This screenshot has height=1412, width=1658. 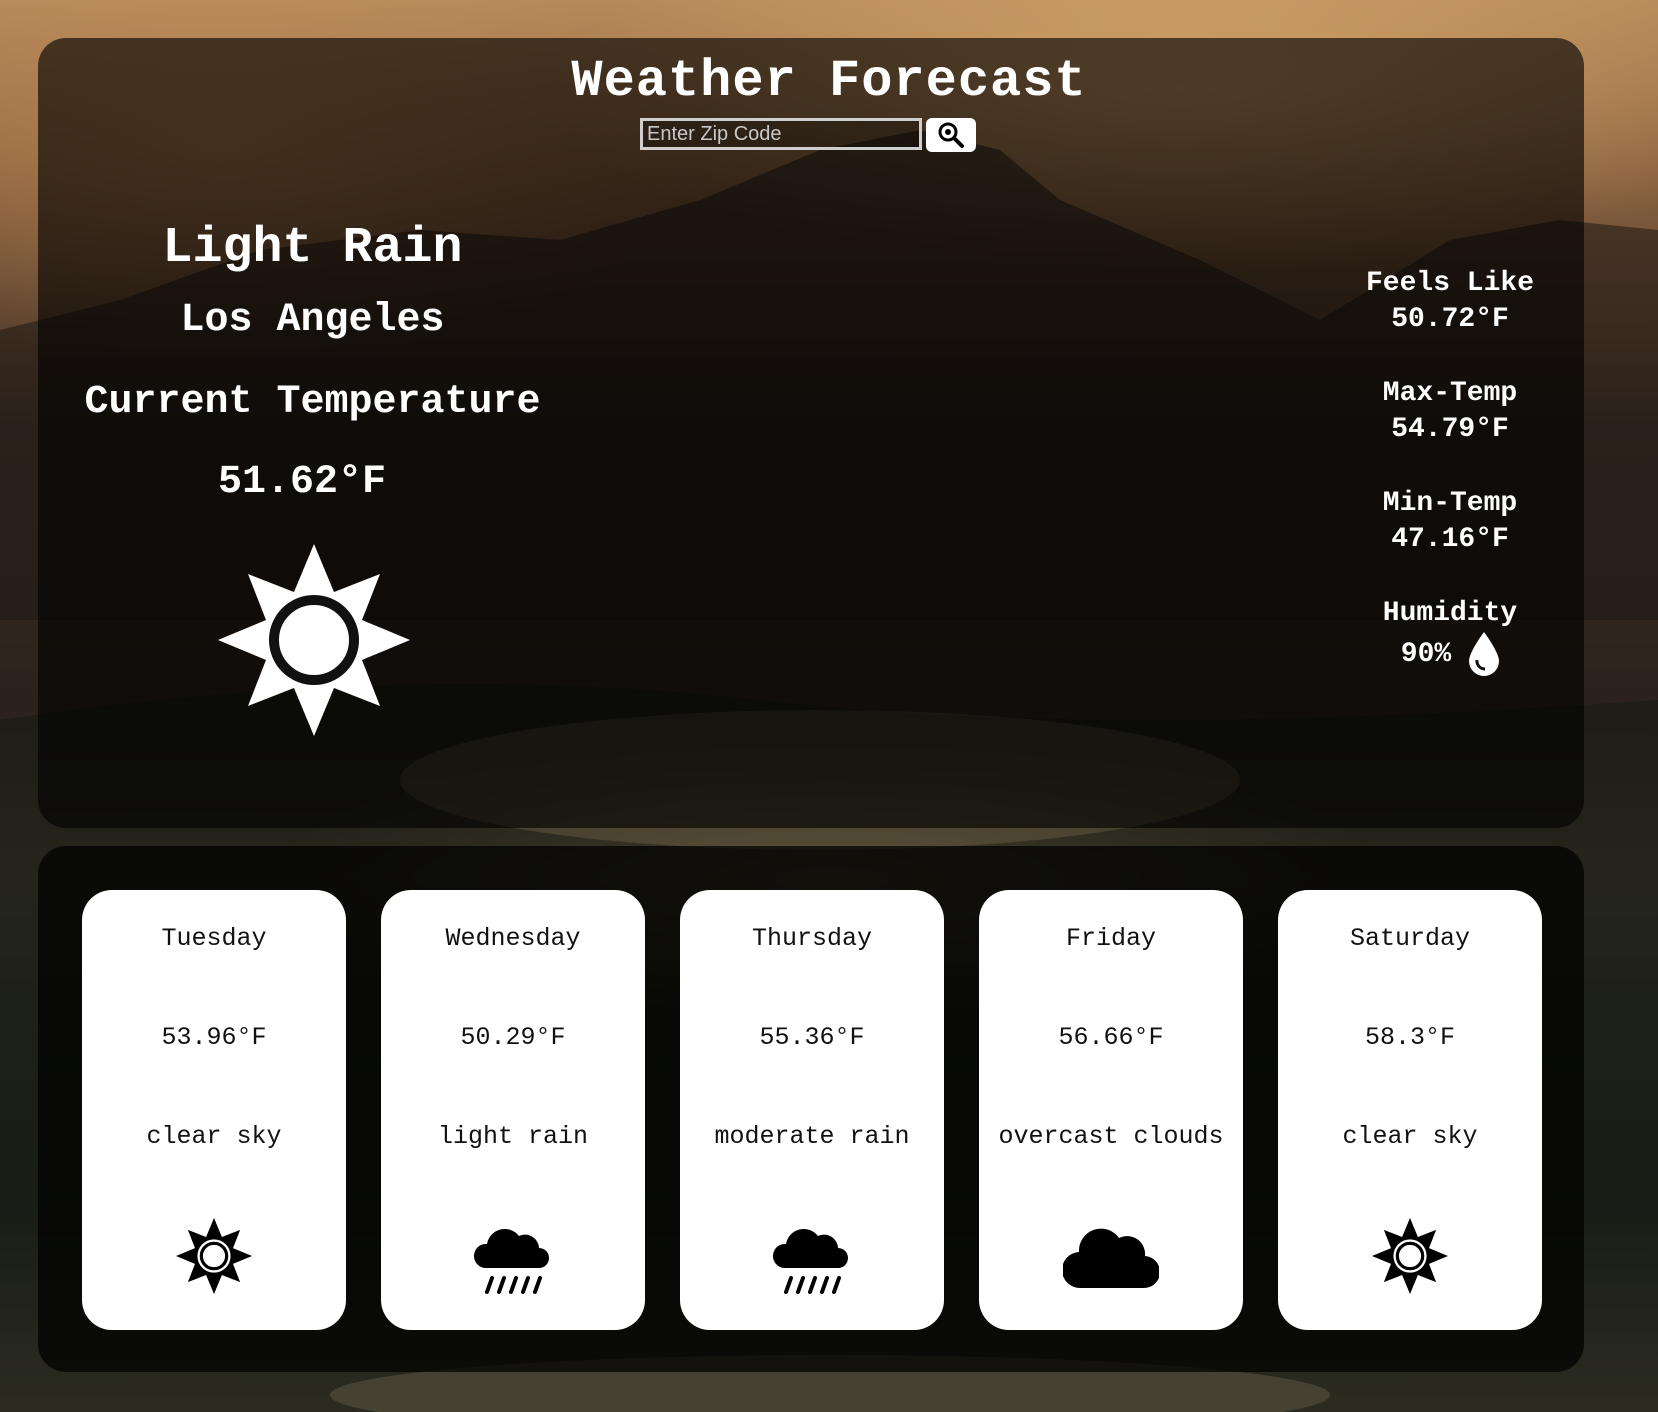 What do you see at coordinates (1111, 1136) in the screenshot?
I see `forecast-desc: overcast clouds` at bounding box center [1111, 1136].